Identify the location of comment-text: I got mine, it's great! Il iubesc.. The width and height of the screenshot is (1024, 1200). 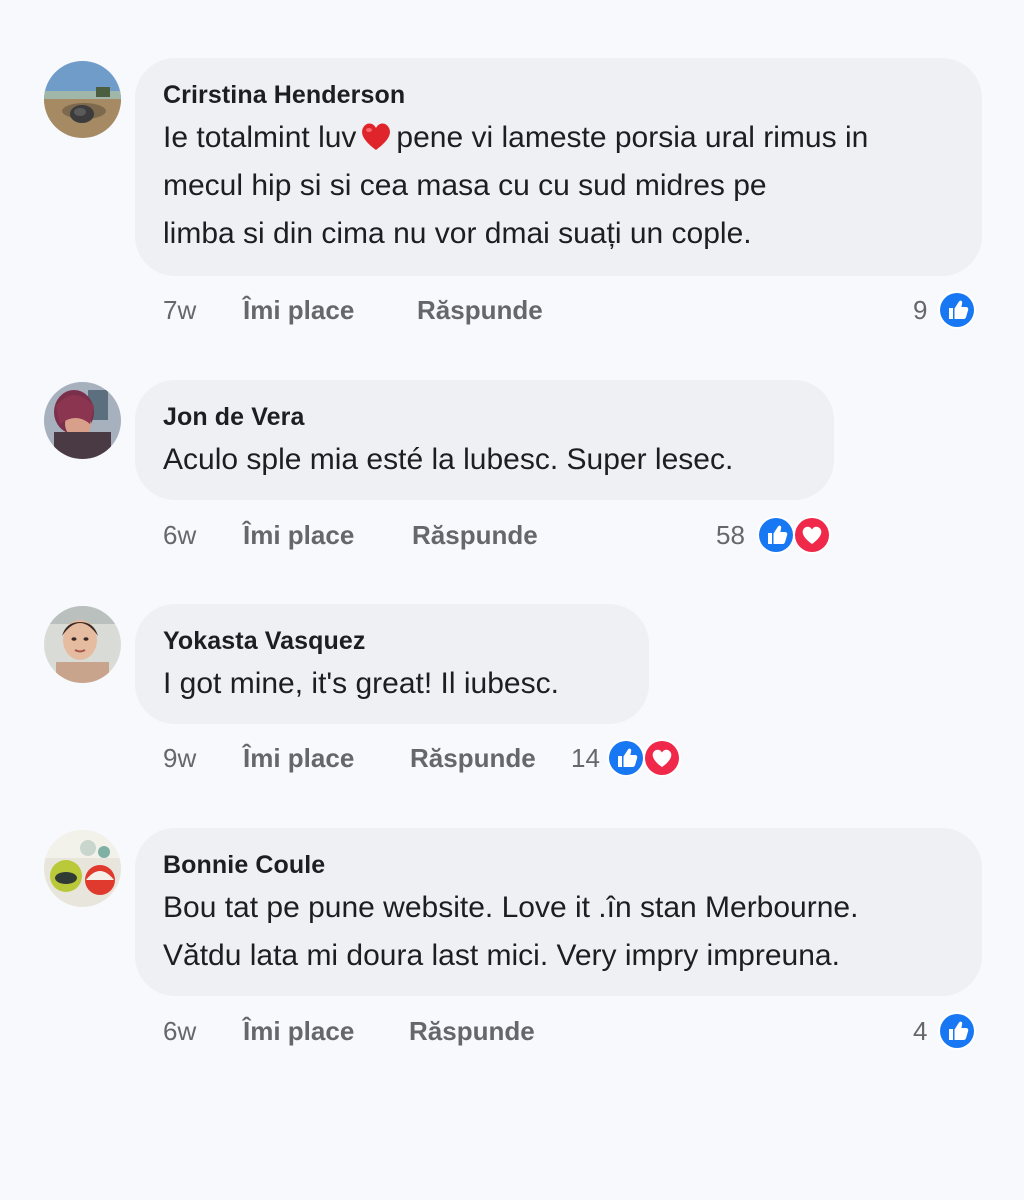
(395, 684).